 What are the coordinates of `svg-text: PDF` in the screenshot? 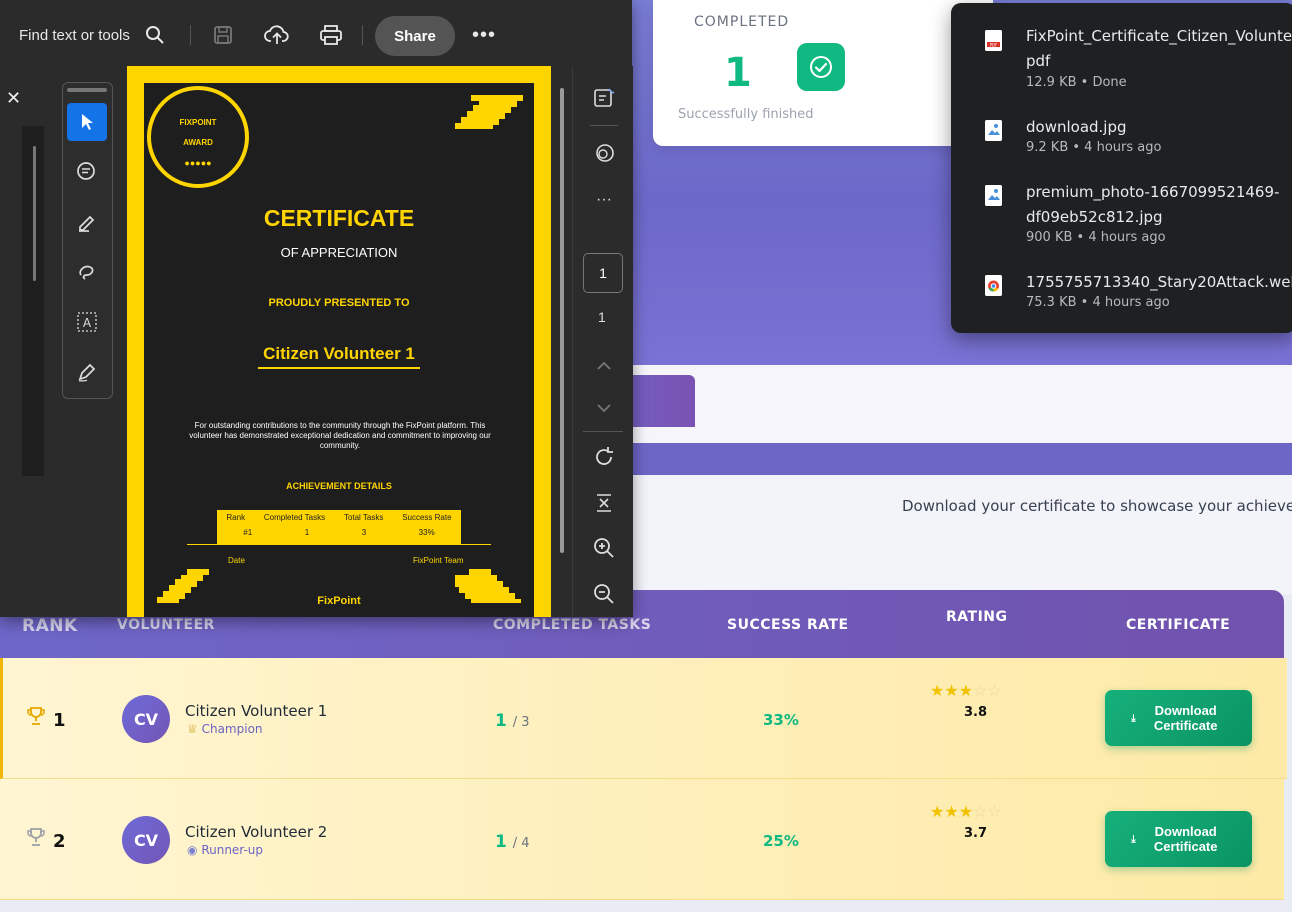 It's located at (994, 44).